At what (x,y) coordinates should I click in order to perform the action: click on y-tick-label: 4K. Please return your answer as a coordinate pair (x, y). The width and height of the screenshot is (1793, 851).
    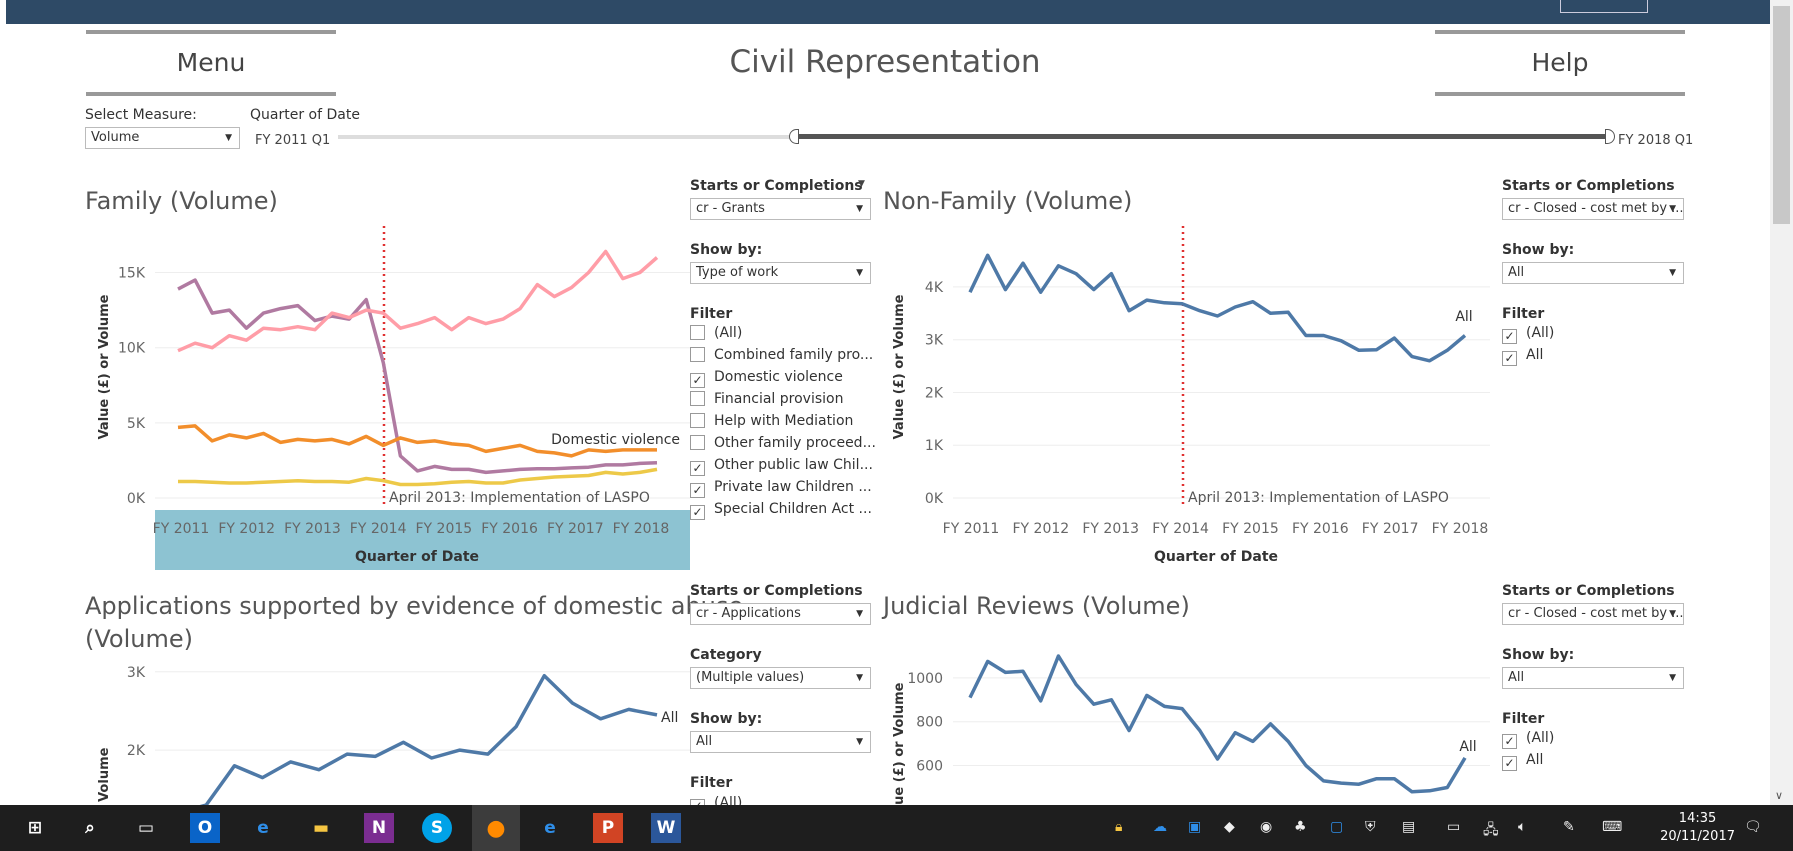
    Looking at the image, I should click on (934, 288).